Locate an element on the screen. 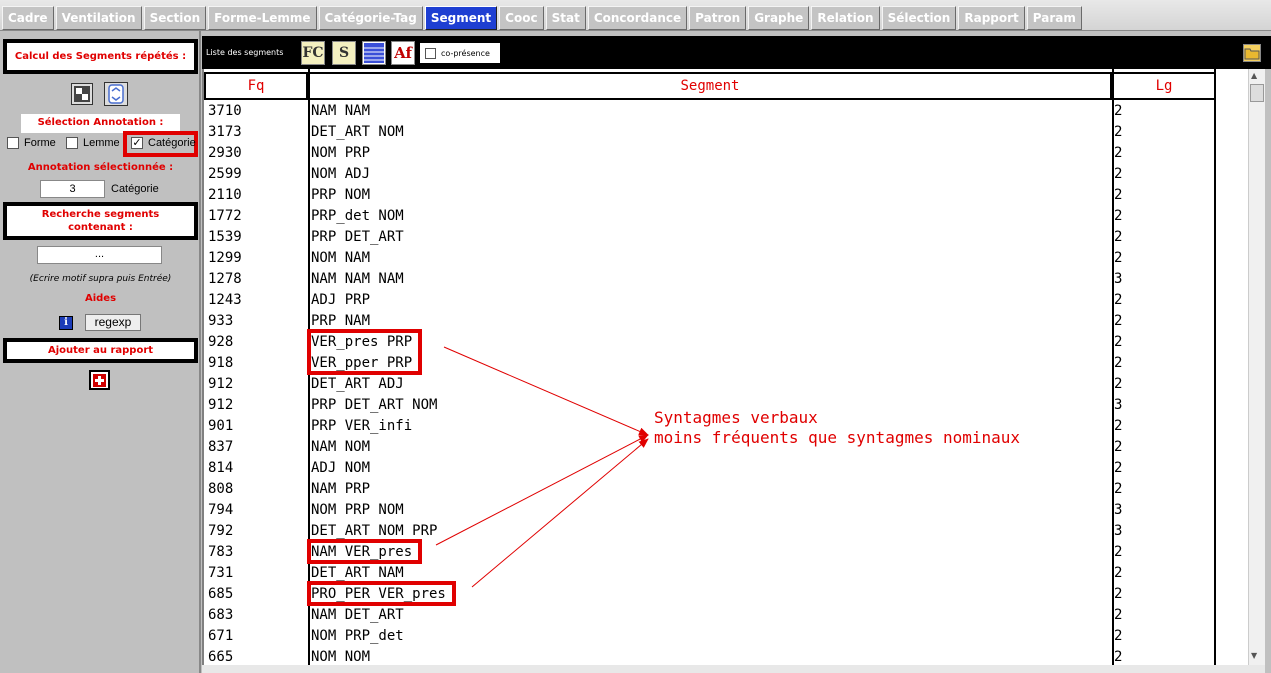 The image size is (1271, 673). tab-cooc: Cooc is located at coordinates (521, 18).